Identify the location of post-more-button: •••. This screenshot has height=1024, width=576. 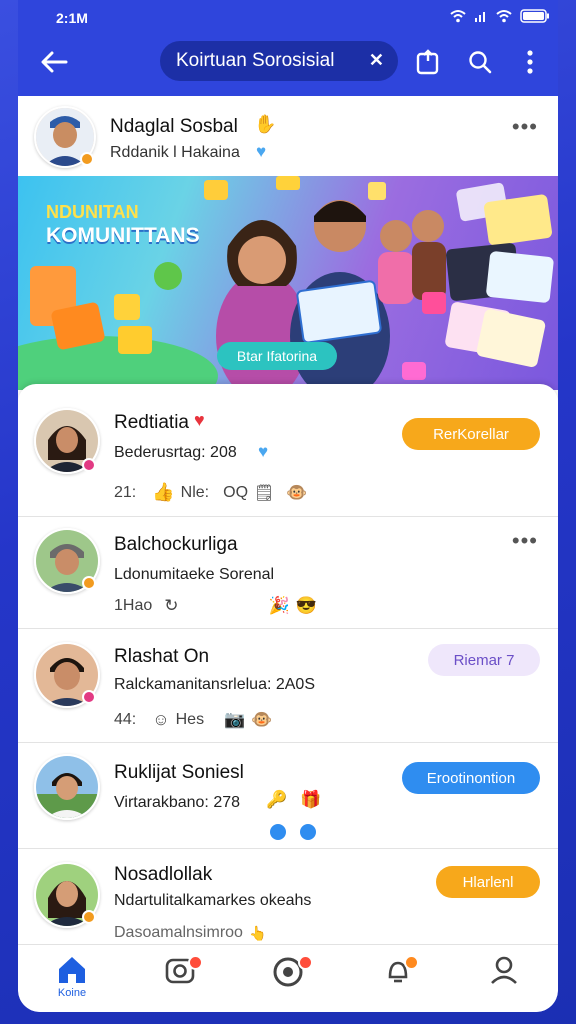
(525, 541).